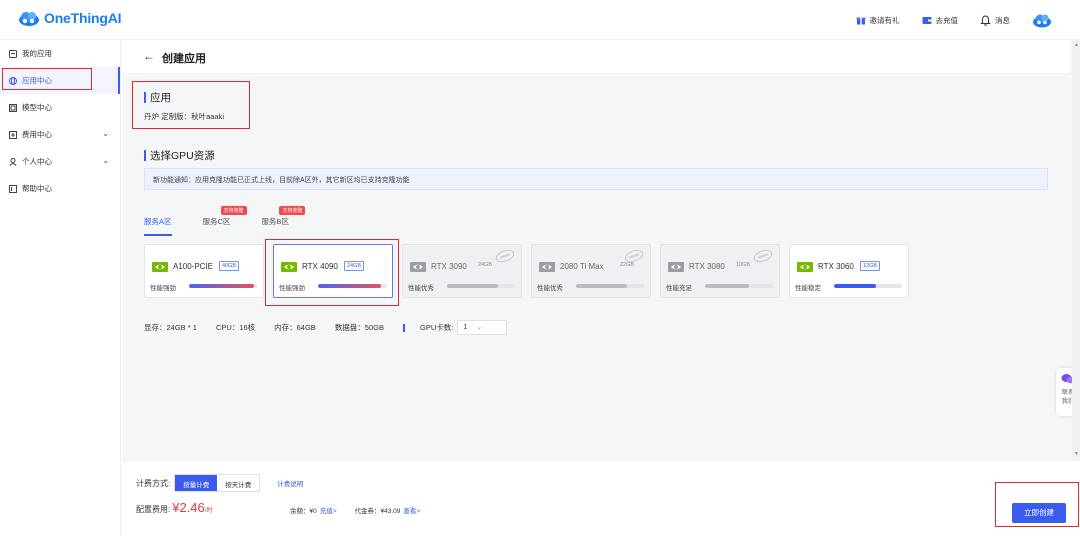 This screenshot has width=1080, height=536. What do you see at coordinates (1076, 250) in the screenshot?
I see `scrollbar: ▲ ▼` at bounding box center [1076, 250].